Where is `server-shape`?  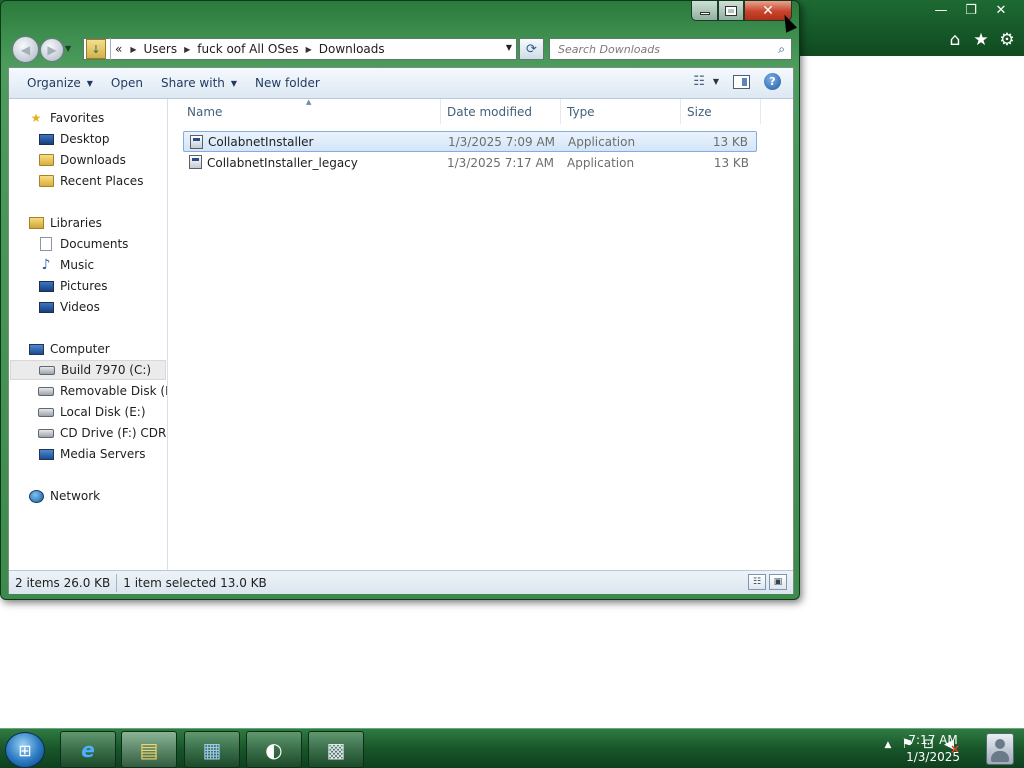
server-shape is located at coordinates (46, 454).